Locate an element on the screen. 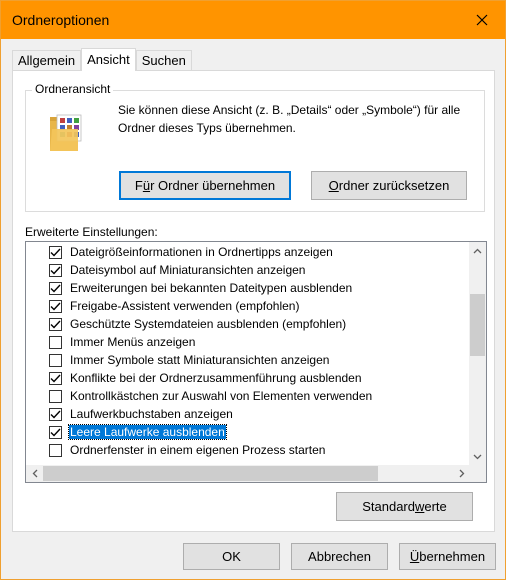  chevron-up-icon is located at coordinates (477, 250).